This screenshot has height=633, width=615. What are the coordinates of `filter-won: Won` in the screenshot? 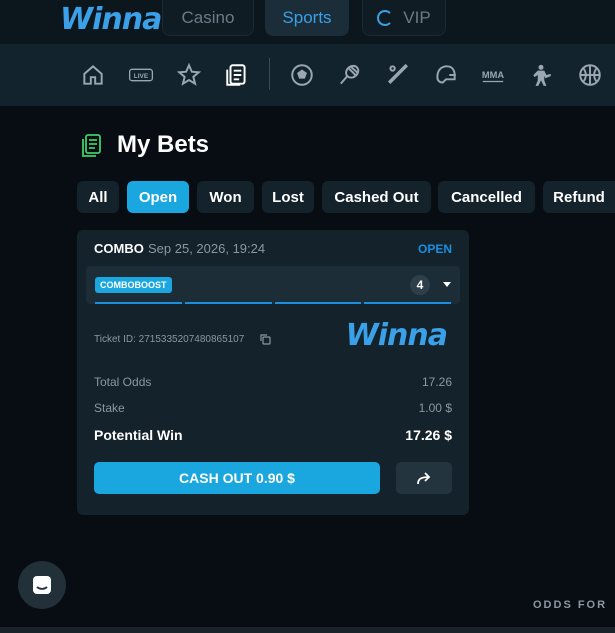 It's located at (225, 197).